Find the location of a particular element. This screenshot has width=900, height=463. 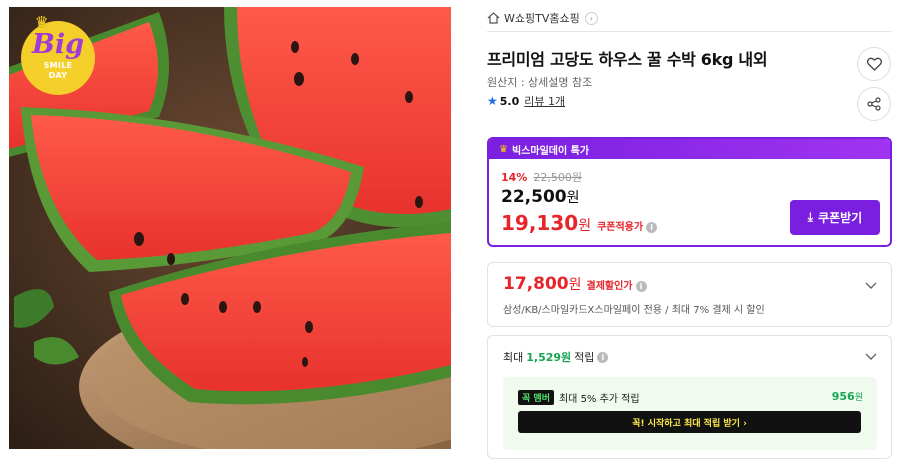

membership-badge-word: 멤버 is located at coordinates (541, 399).